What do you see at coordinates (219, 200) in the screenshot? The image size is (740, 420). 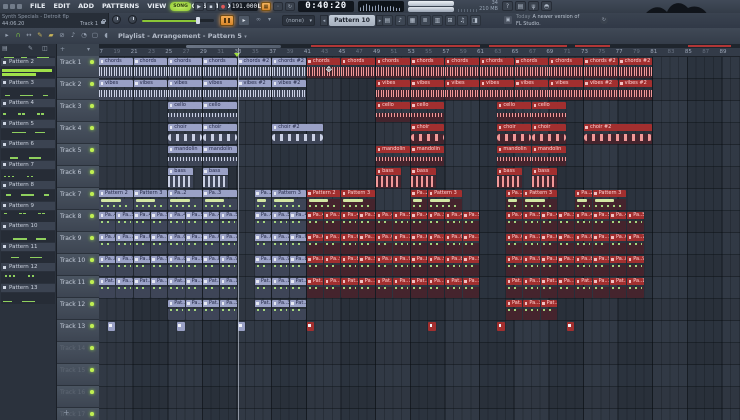 I see `clip-pa-3: Pa..3` at bounding box center [219, 200].